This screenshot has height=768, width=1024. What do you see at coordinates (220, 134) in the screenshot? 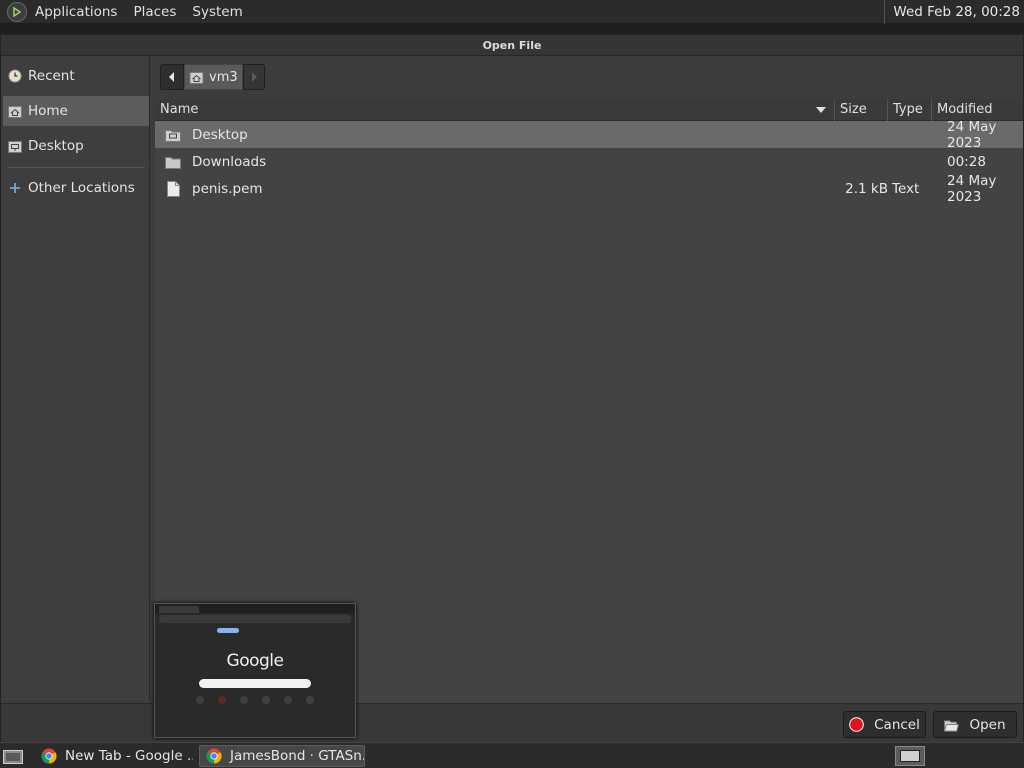
I see `file-name: Desktop` at bounding box center [220, 134].